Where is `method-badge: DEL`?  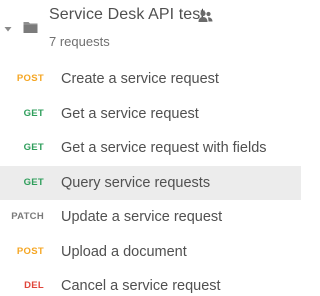 method-badge: DEL is located at coordinates (34, 285).